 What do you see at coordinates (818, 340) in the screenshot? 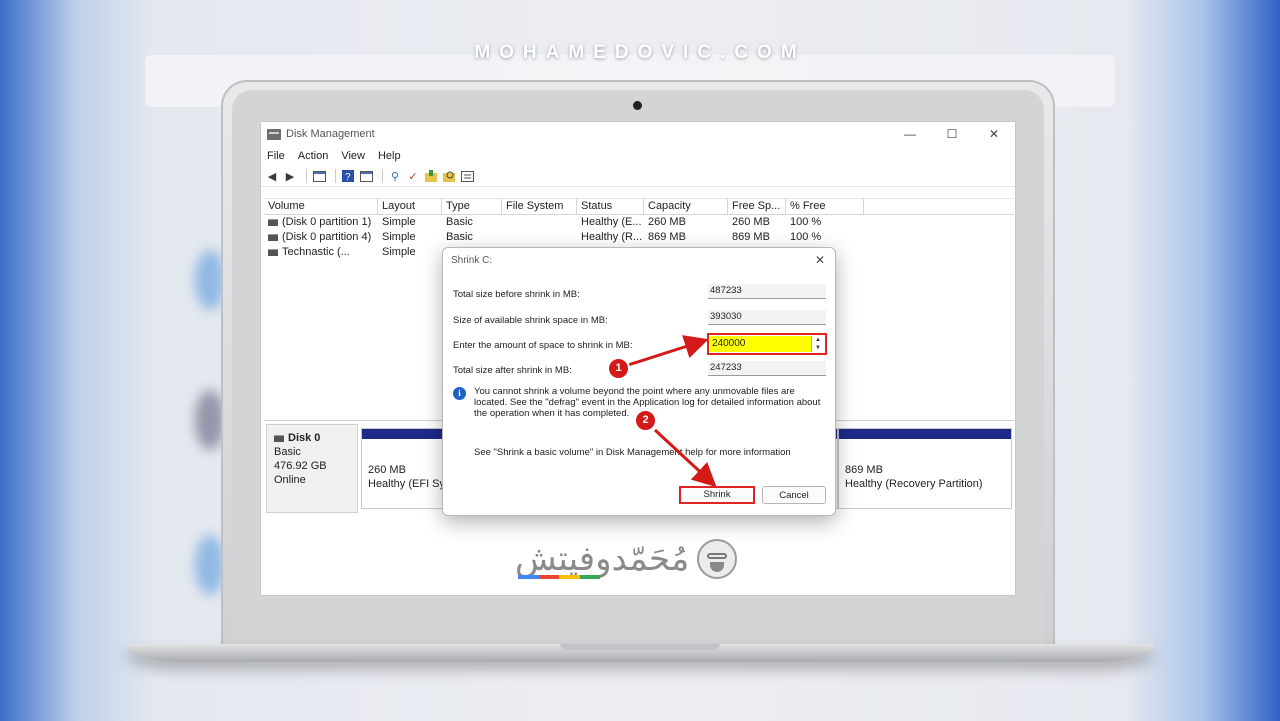
I see `spin-up-icon: ▲` at bounding box center [818, 340].